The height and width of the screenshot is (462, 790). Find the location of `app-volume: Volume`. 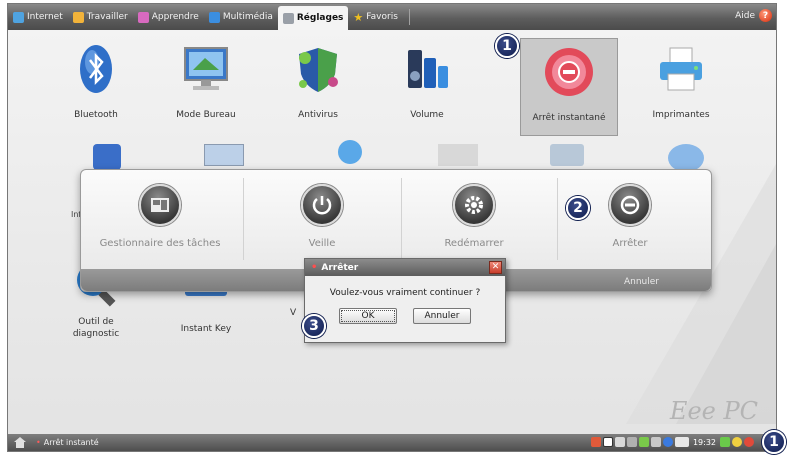

app-volume: Volume is located at coordinates (427, 84).